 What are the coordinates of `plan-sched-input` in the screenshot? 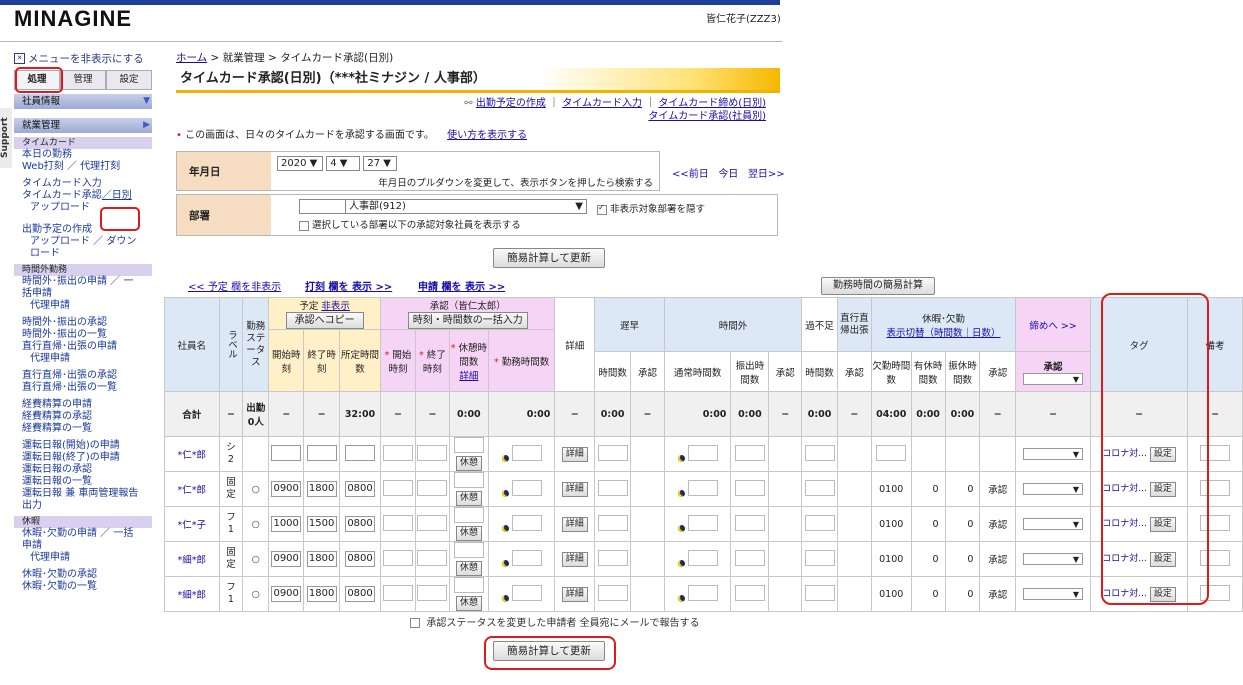 It's located at (360, 452).